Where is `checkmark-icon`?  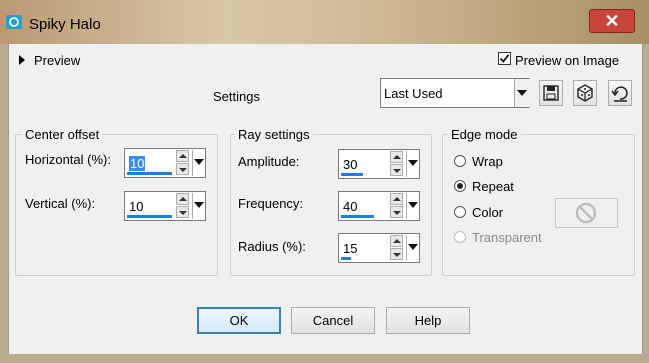
checkmark-icon is located at coordinates (504, 58).